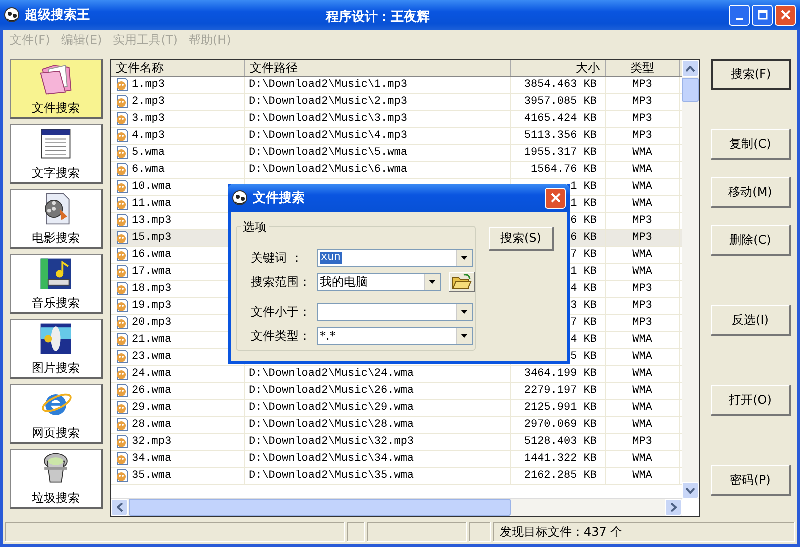  What do you see at coordinates (396, 136) in the screenshot?
I see `table-row: 4.mp3 D:\Download2\Music\4.mp3 5113.356 KB MP3` at bounding box center [396, 136].